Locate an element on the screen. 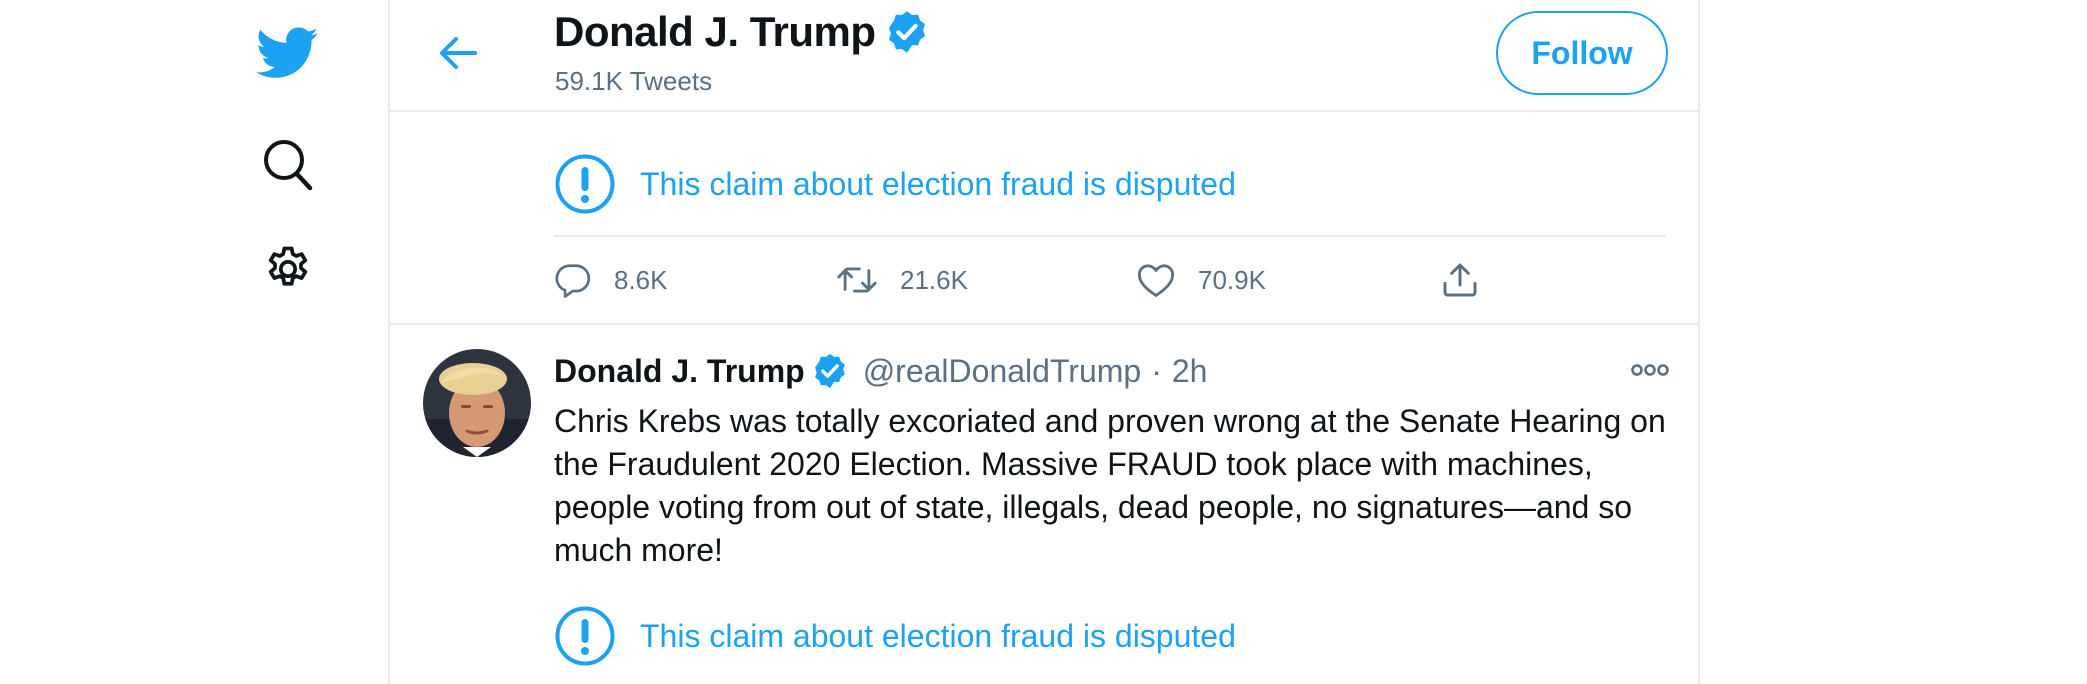 Image resolution: width=2087 pixels, height=684 pixels. more-icon is located at coordinates (1650, 370).